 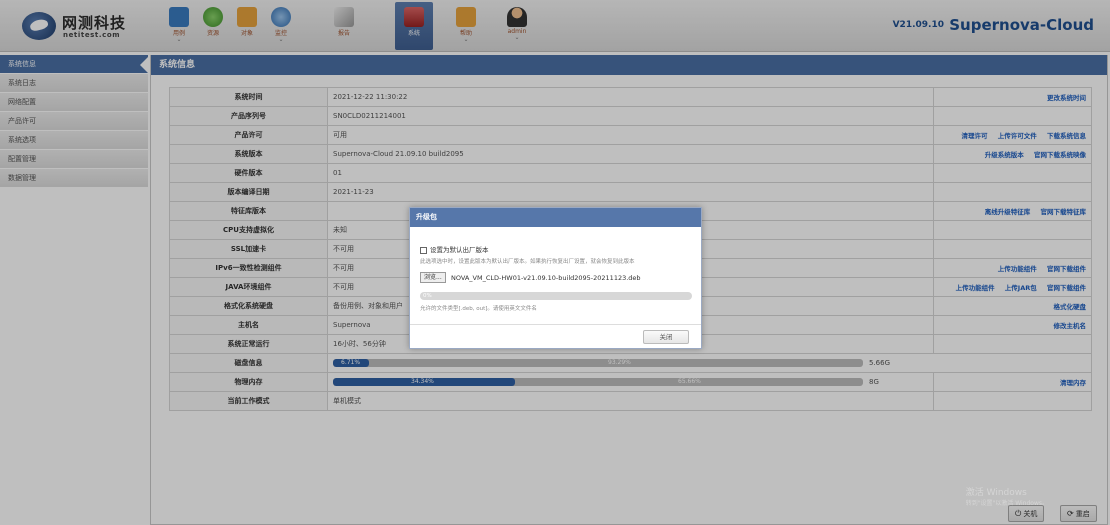 I want to click on checkbox-label: 设置为默认出厂版本, so click(x=459, y=250).